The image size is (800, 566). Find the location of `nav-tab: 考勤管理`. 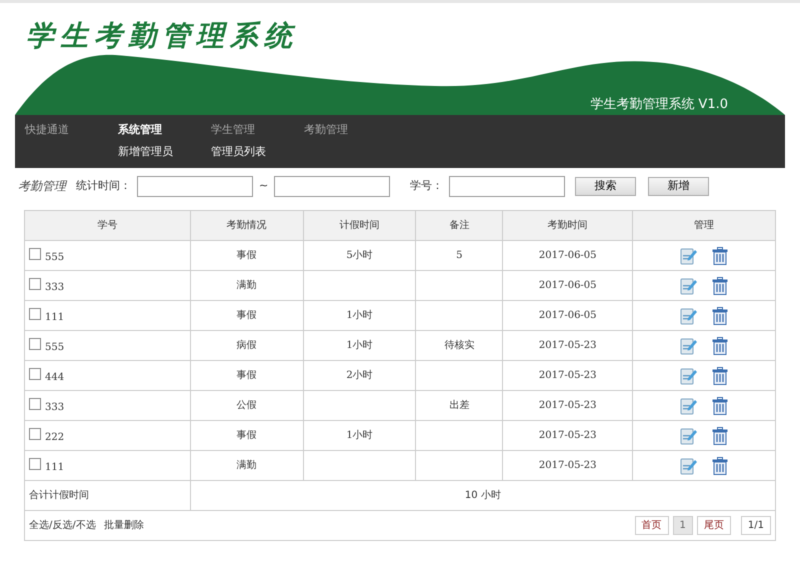

nav-tab: 考勤管理 is located at coordinates (350, 130).